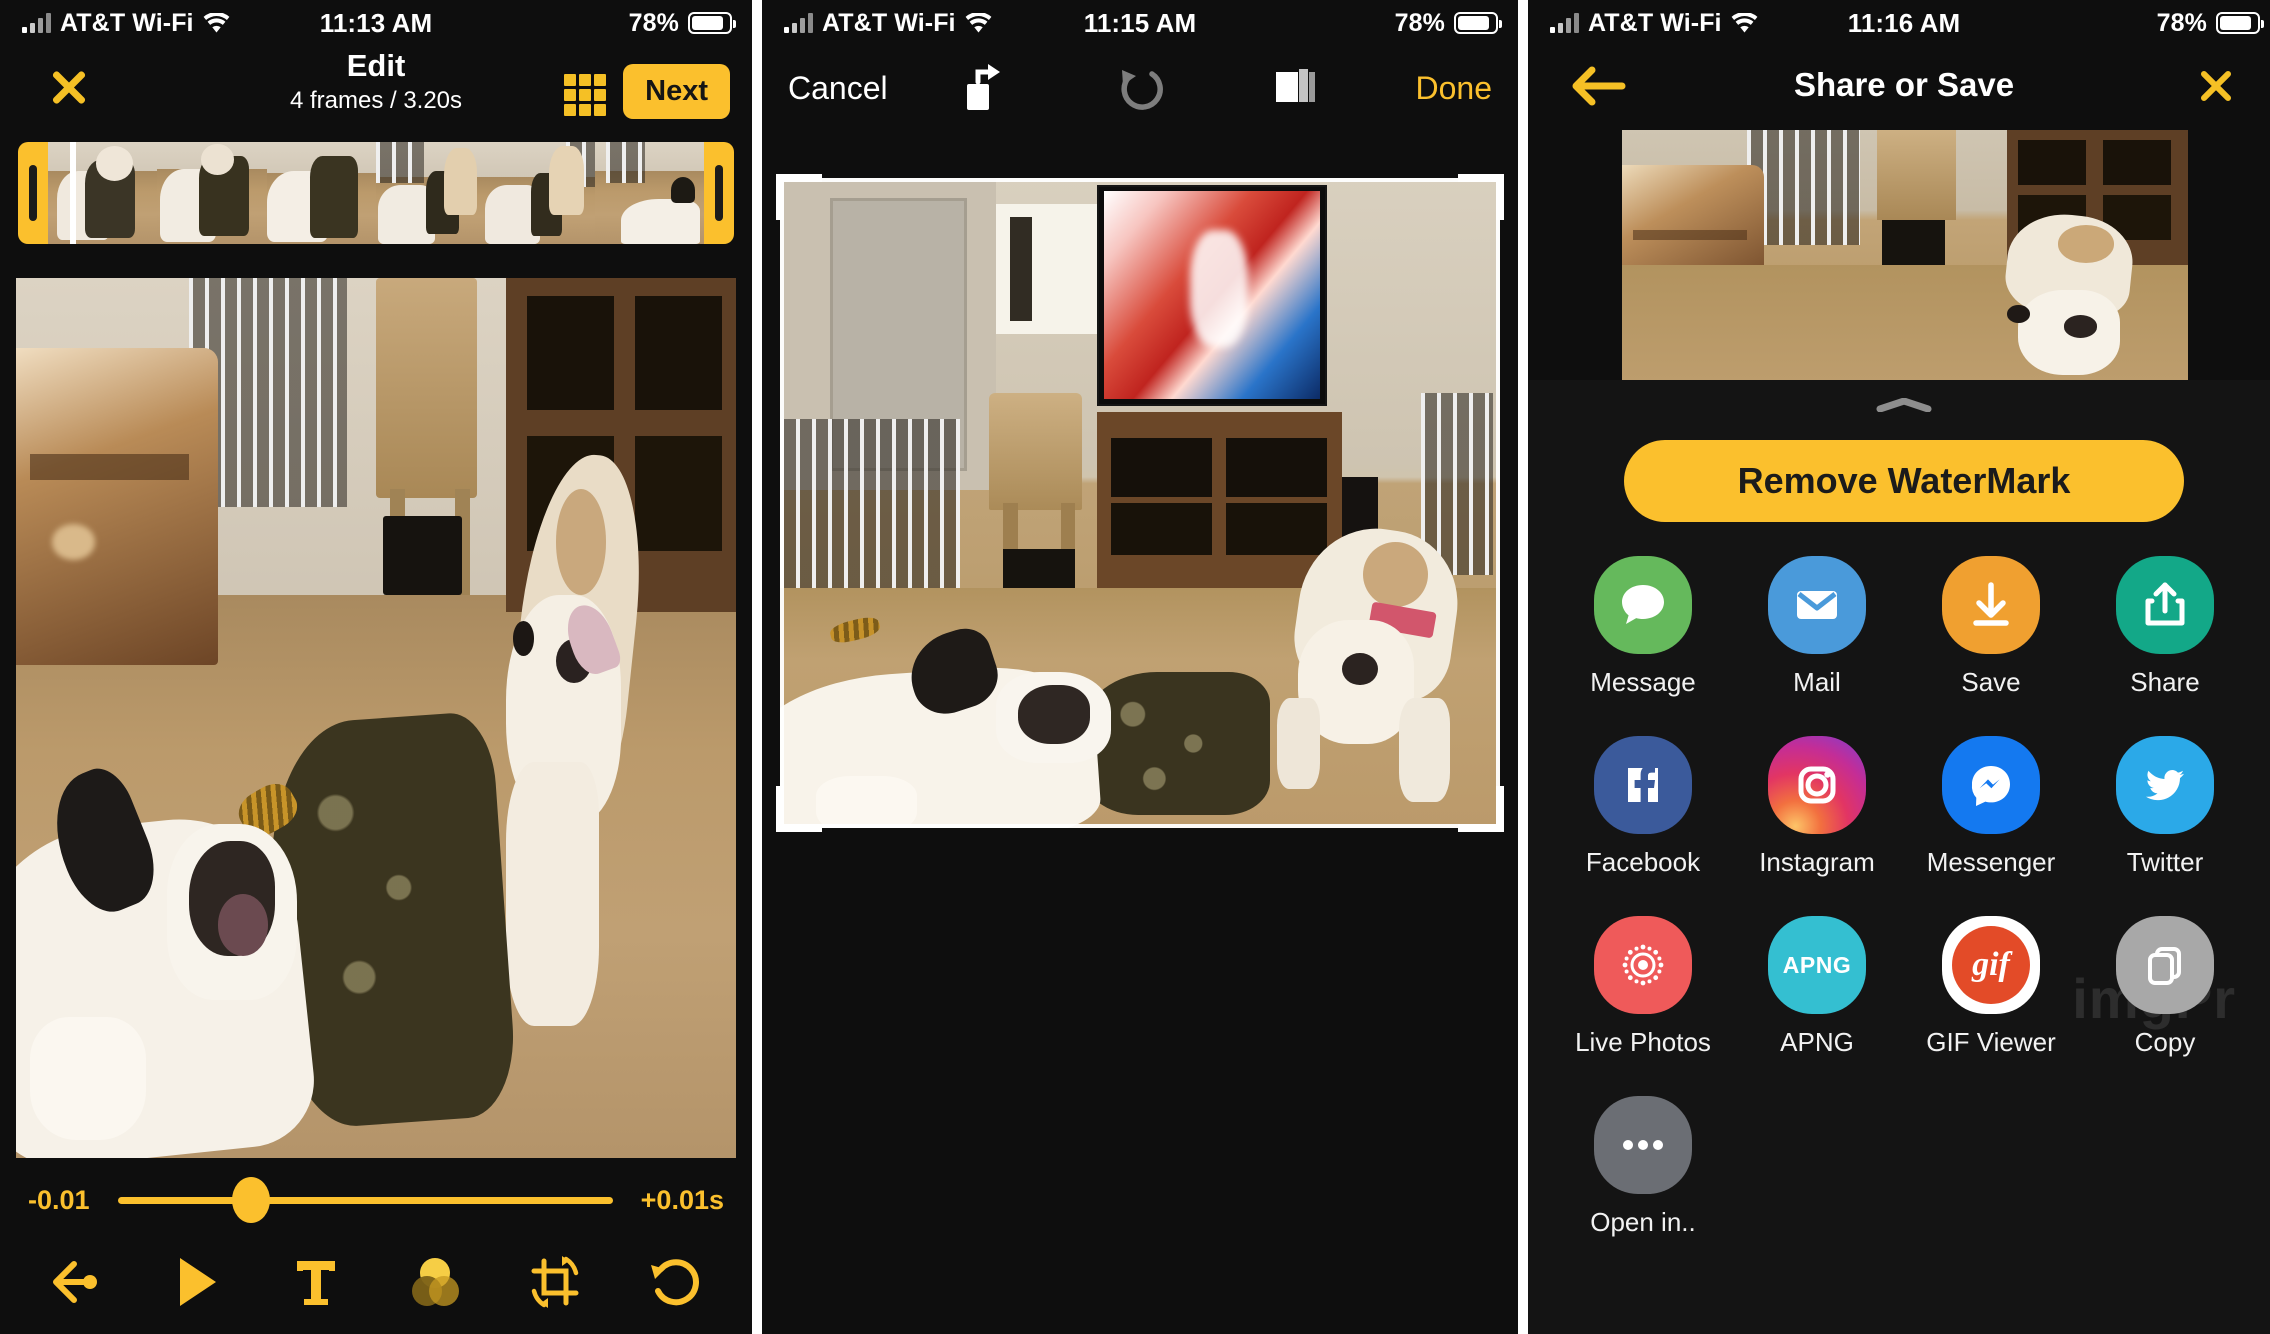 The image size is (2270, 1334). I want to click on preview3-scene, so click(1905, 255).